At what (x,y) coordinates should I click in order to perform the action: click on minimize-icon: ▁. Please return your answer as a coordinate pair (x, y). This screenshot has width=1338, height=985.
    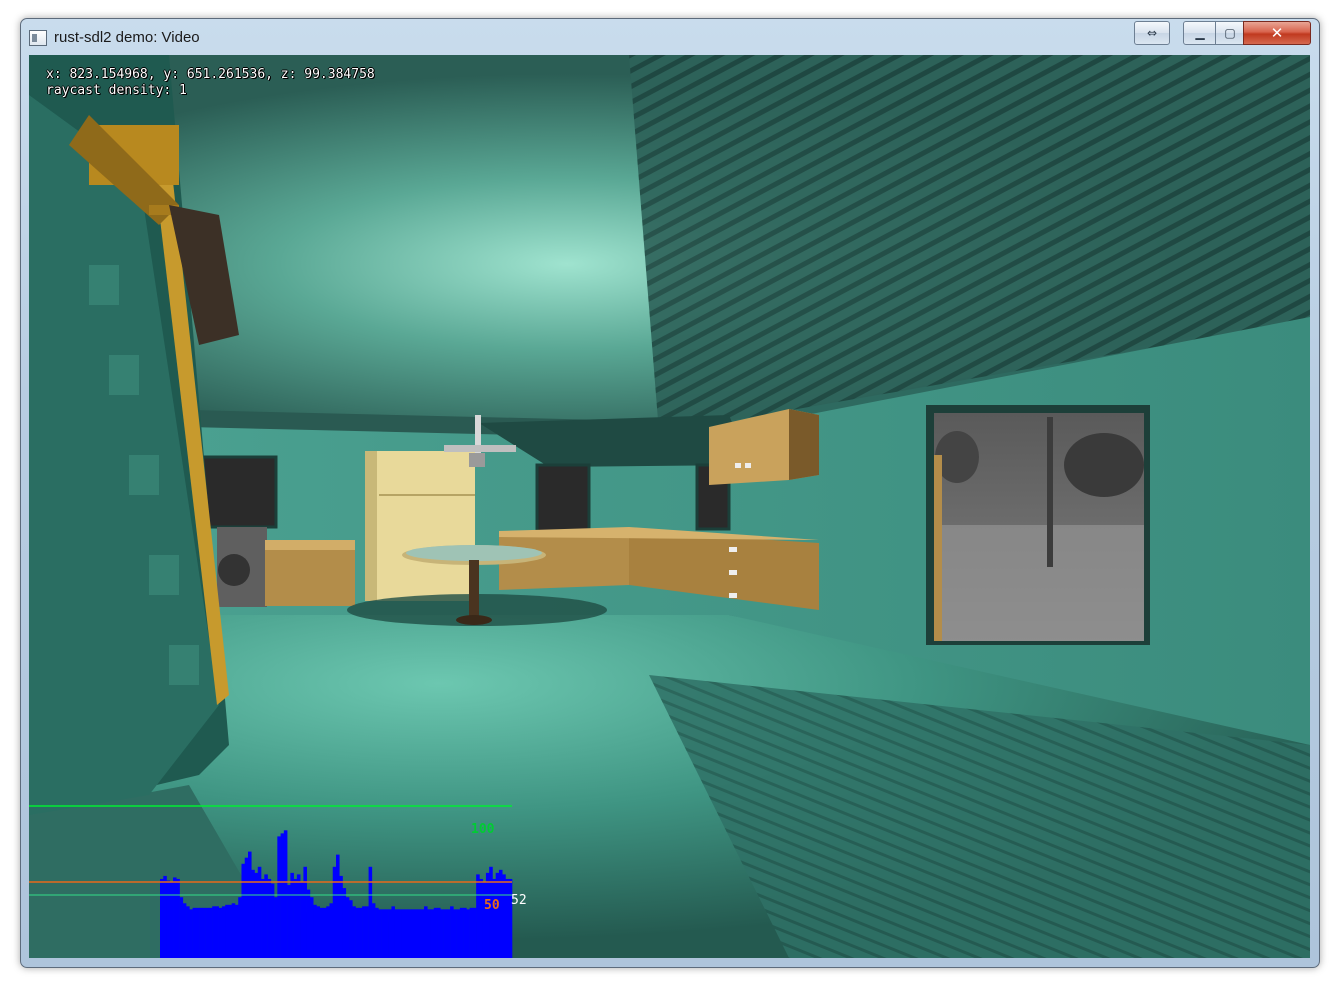
    Looking at the image, I should click on (1200, 33).